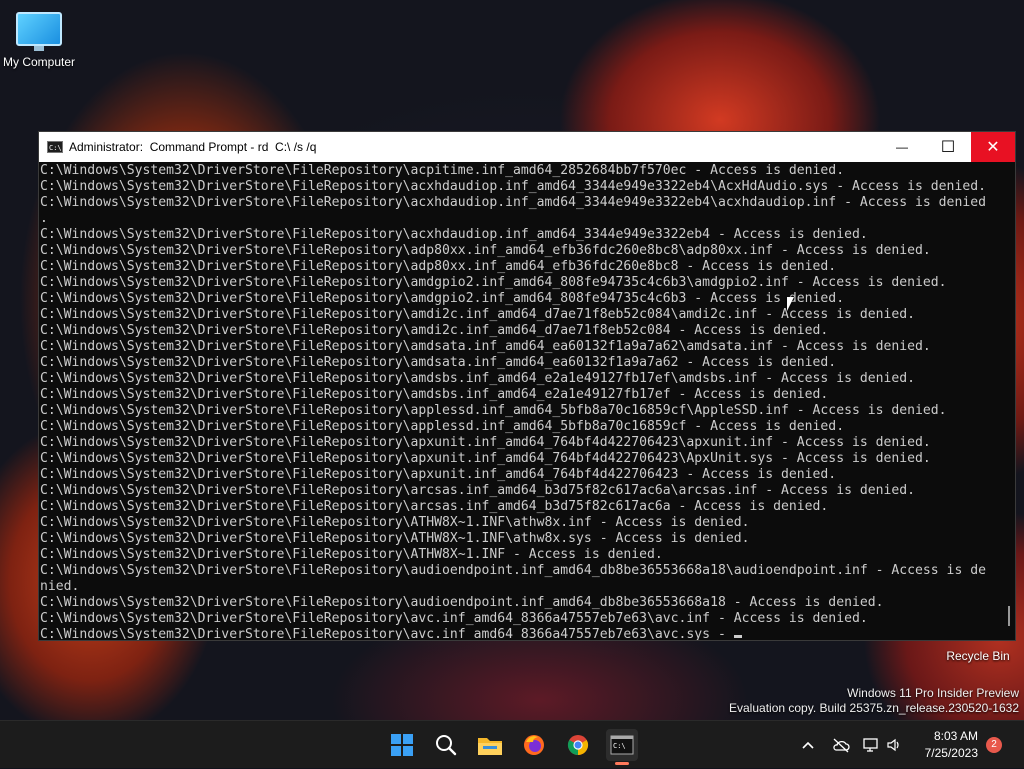  Describe the element at coordinates (808, 745) in the screenshot. I see `chevron-up-icon` at that location.